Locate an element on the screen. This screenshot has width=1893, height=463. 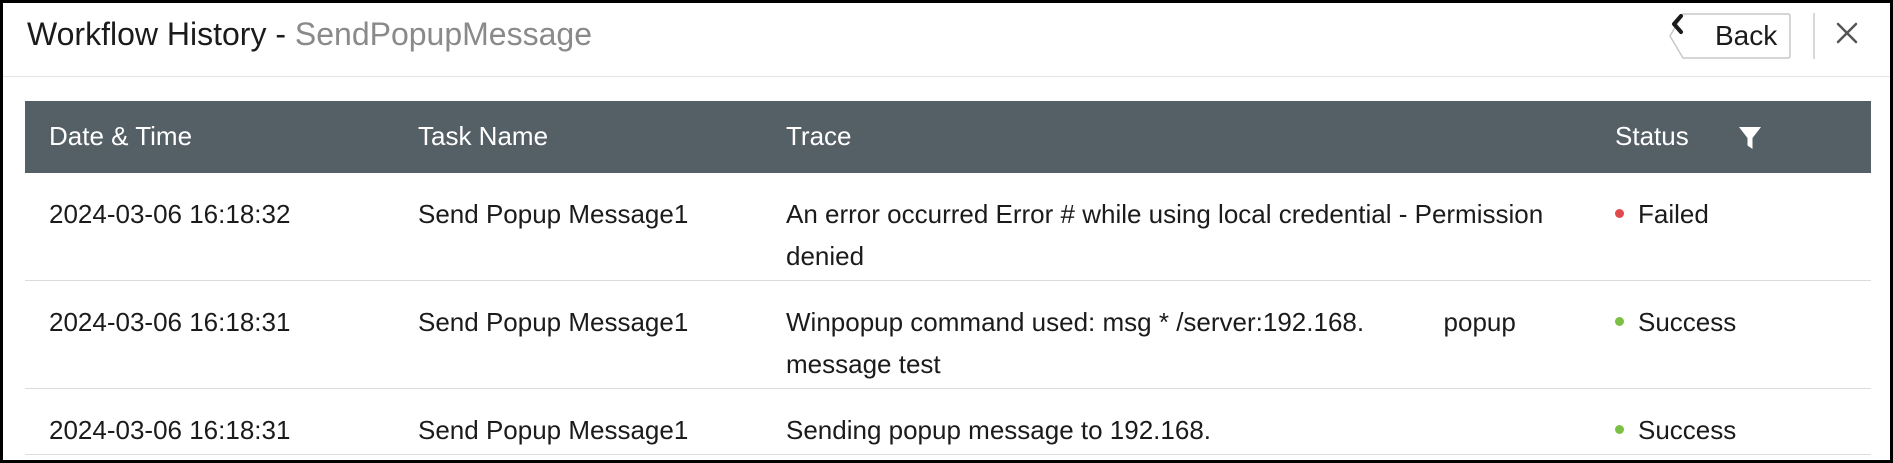
back-button-label: Back is located at coordinates (1746, 35).